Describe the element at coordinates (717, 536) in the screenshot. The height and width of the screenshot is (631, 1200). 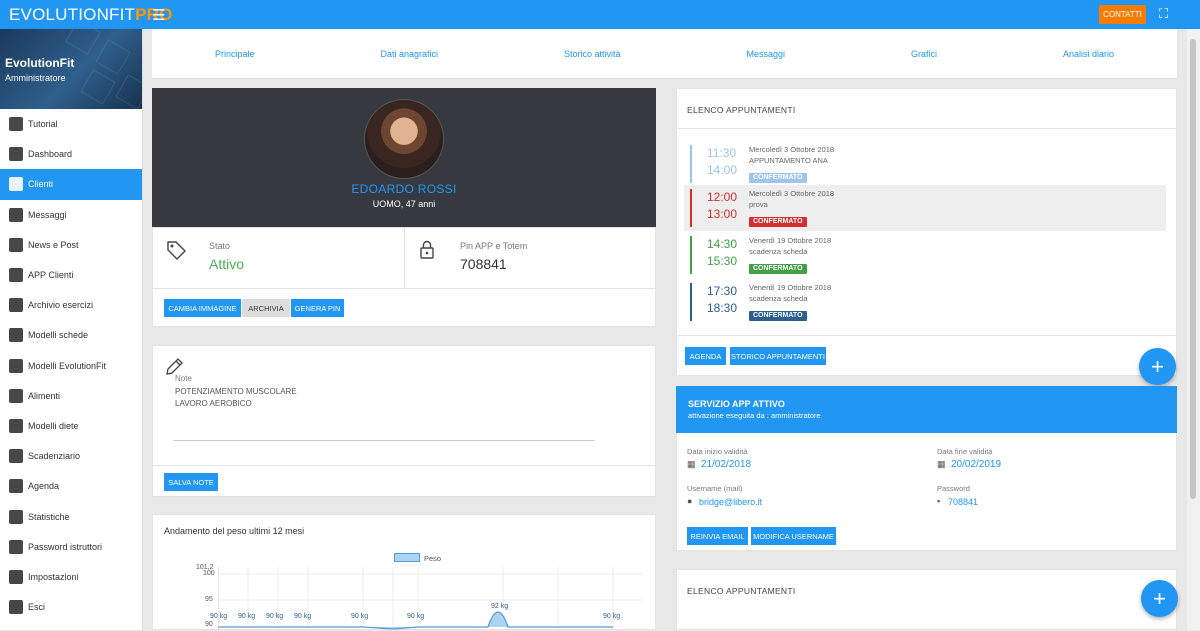
I see `resend-email-button: REINVIA EMAIL` at that location.